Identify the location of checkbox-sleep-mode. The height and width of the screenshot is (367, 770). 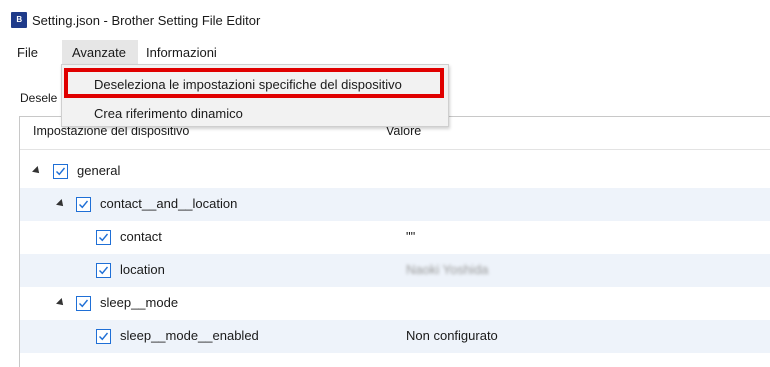
(83, 303).